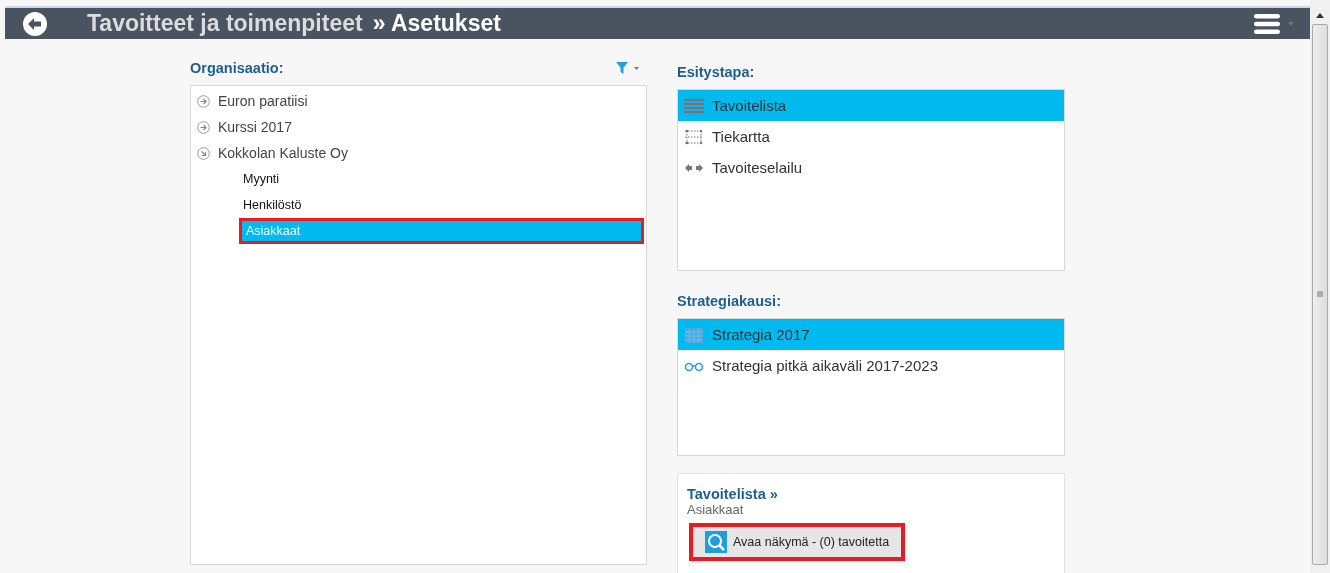 Image resolution: width=1330 pixels, height=573 pixels. What do you see at coordinates (441, 205) in the screenshot?
I see `tree-item: Henkilöstö` at bounding box center [441, 205].